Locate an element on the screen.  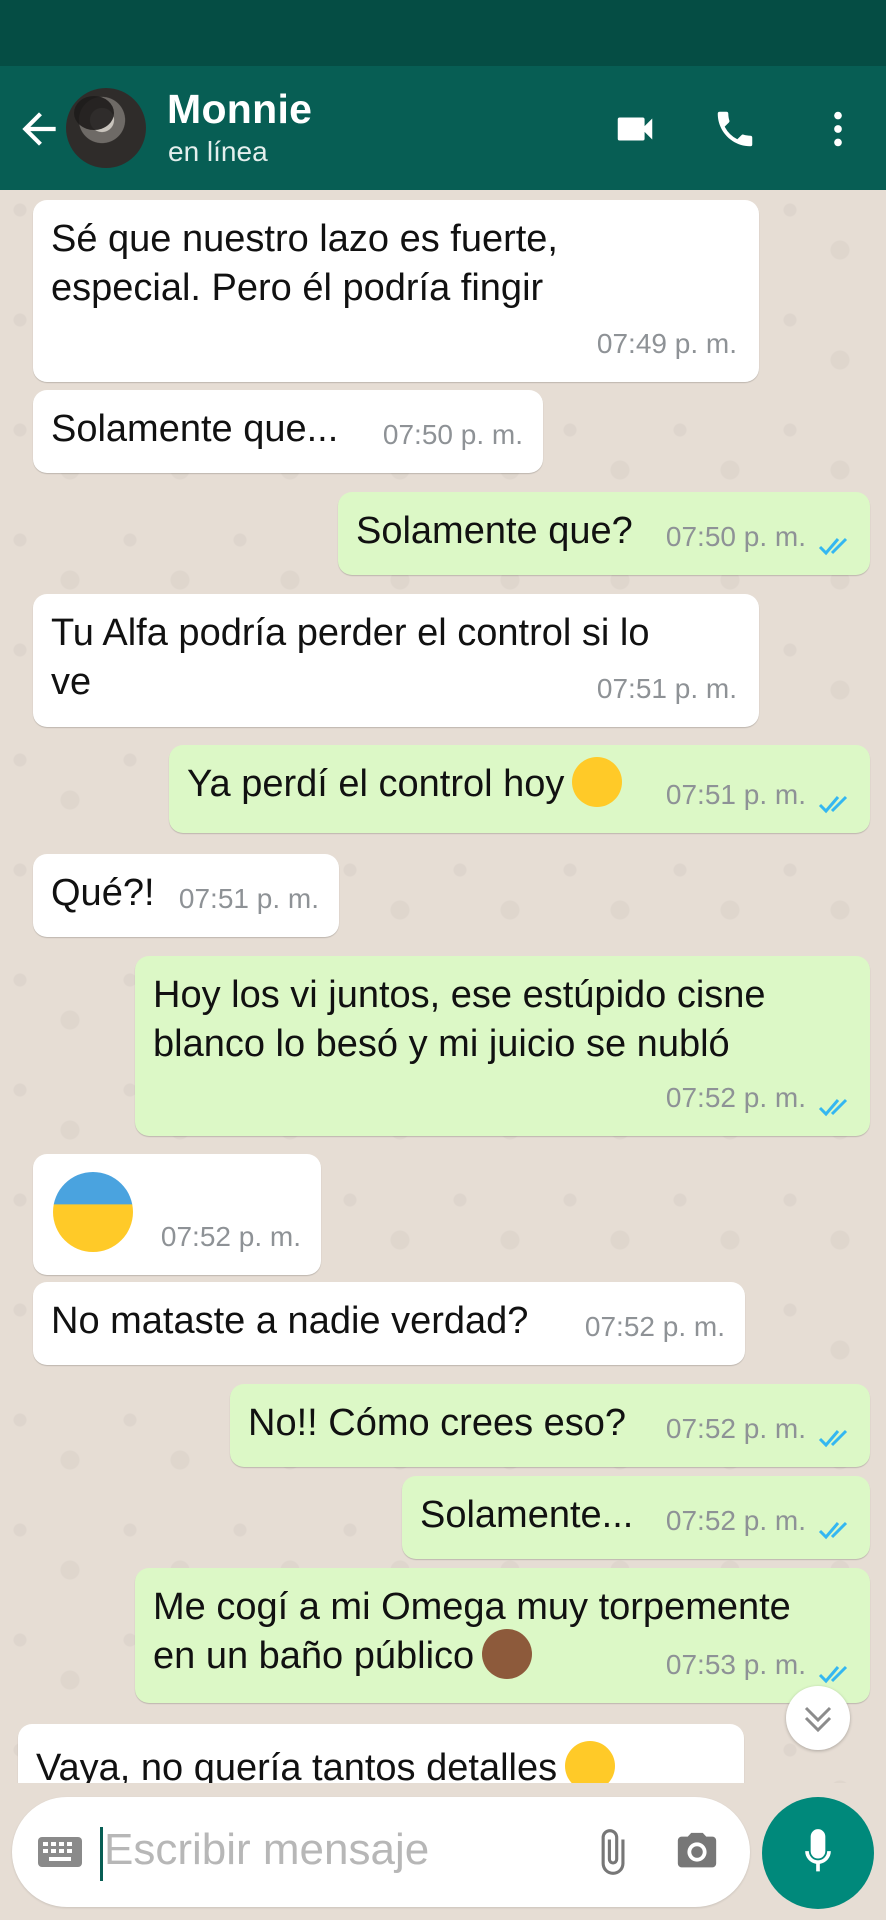
attach-icon is located at coordinates (612, 1852).